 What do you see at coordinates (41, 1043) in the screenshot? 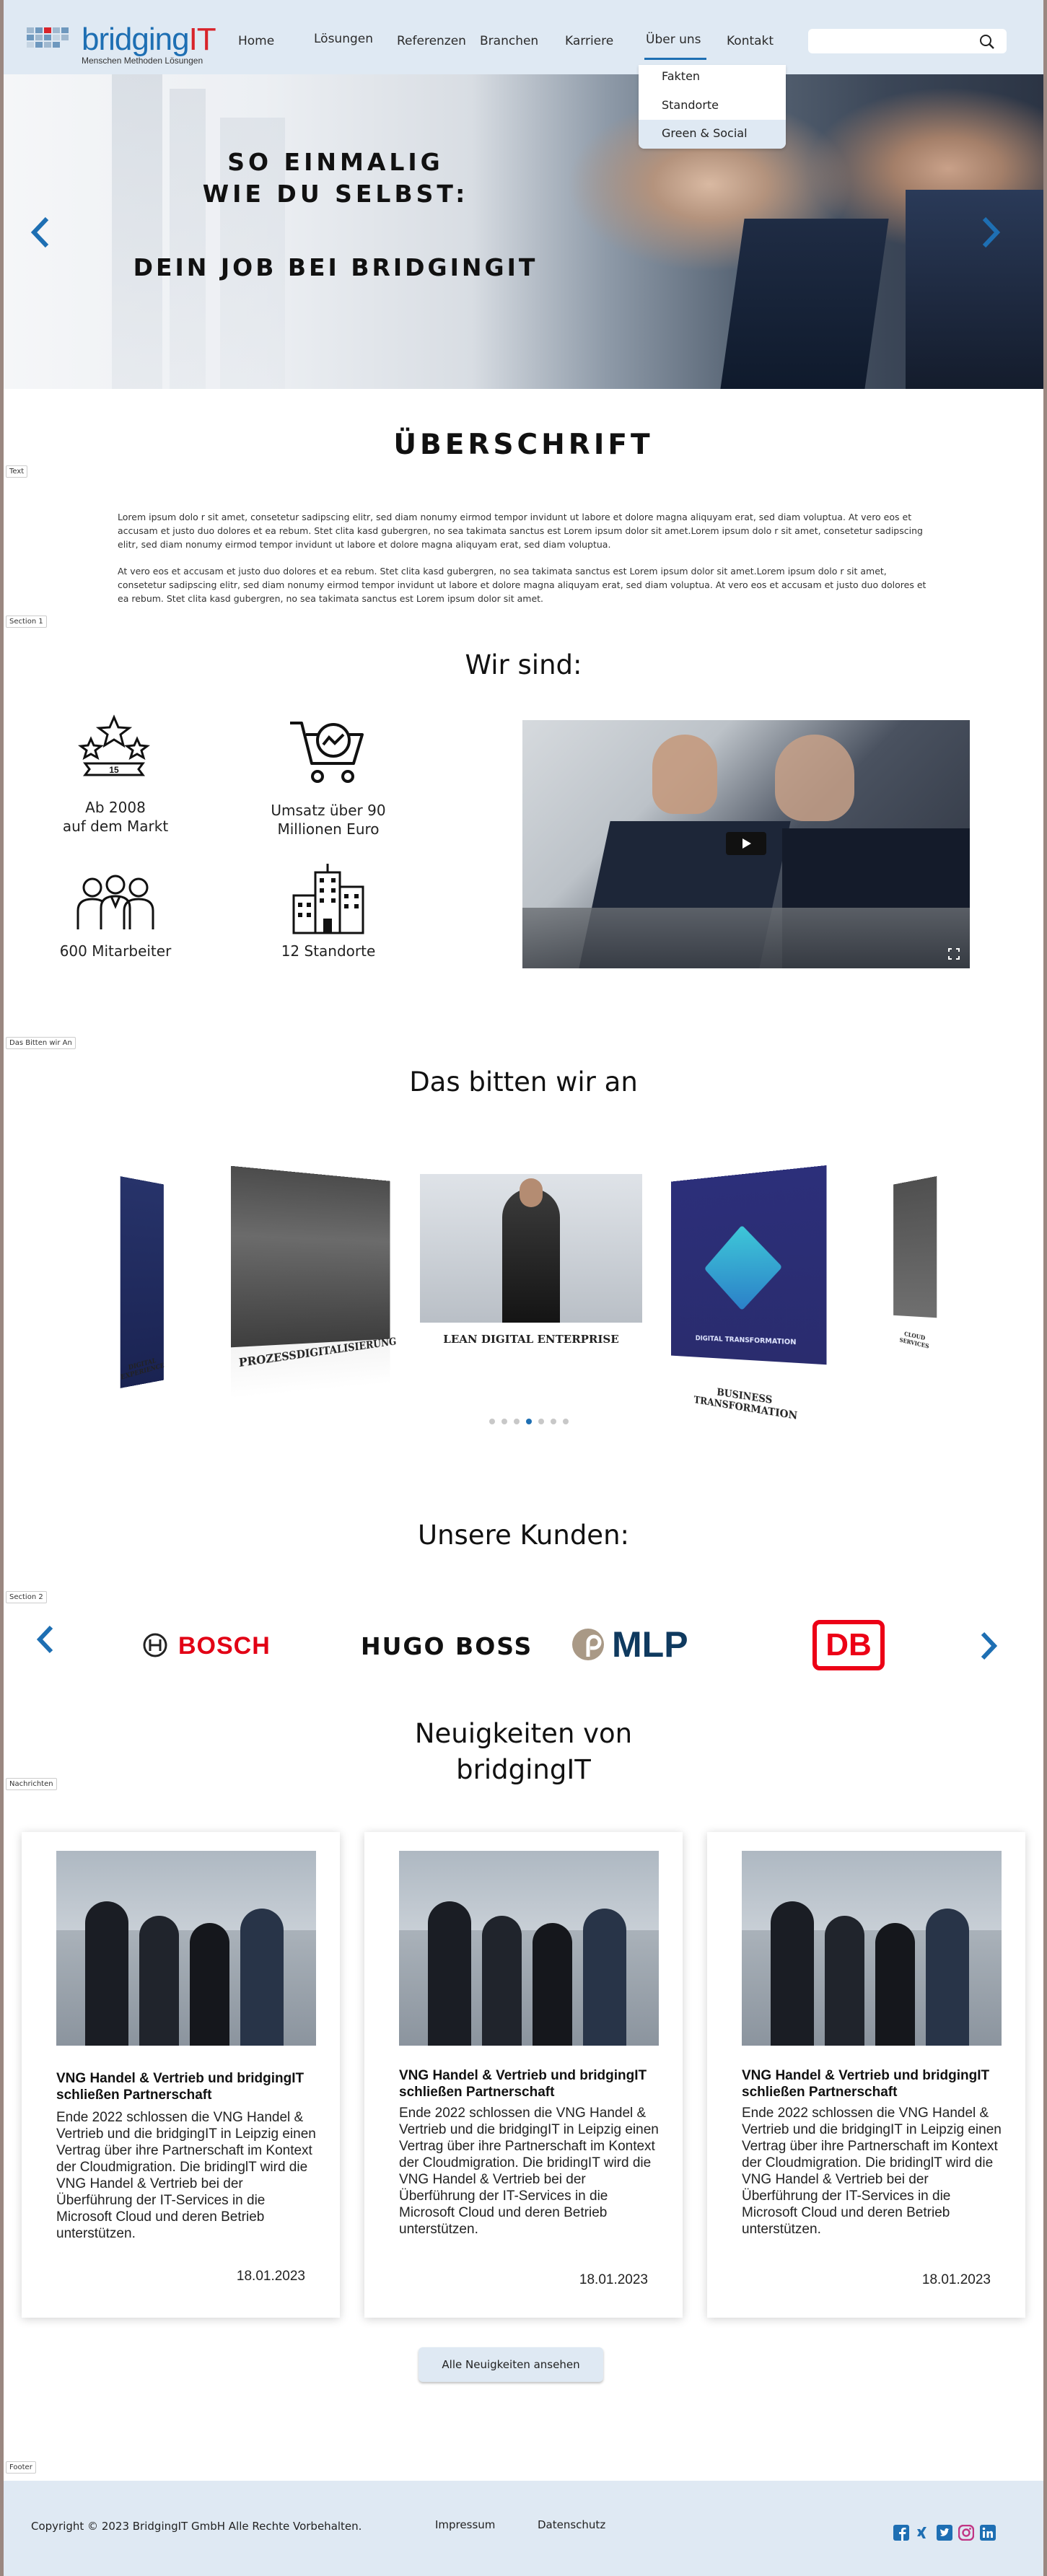
I see `section-tag-offer: Das Bitten wir An` at bounding box center [41, 1043].